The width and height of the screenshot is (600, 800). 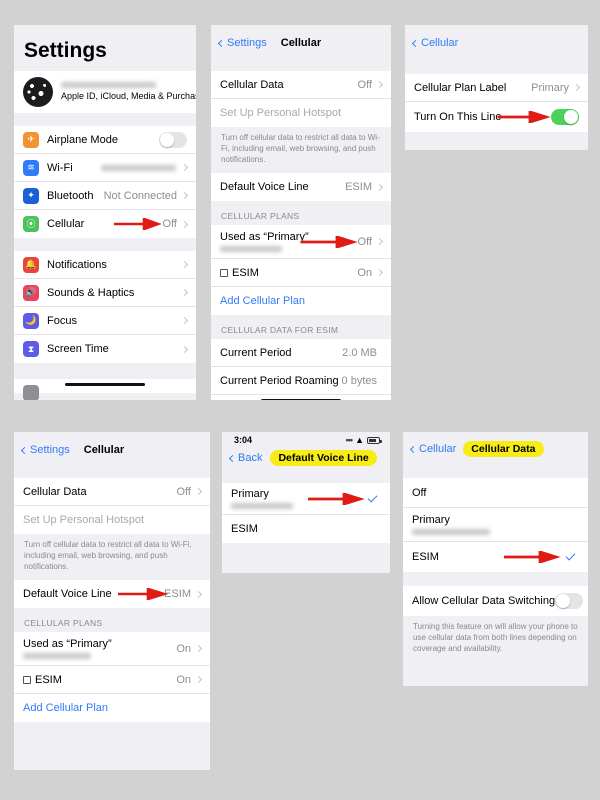 What do you see at coordinates (349, 440) in the screenshot?
I see `signal-icon: •••` at bounding box center [349, 440].